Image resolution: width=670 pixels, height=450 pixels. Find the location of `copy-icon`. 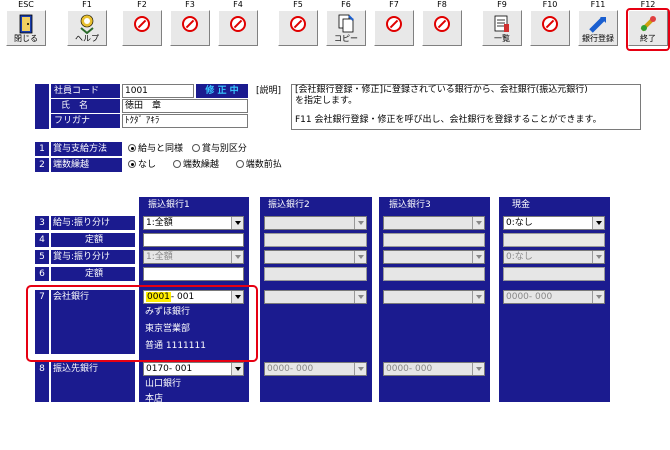

copy-icon is located at coordinates (346, 24).